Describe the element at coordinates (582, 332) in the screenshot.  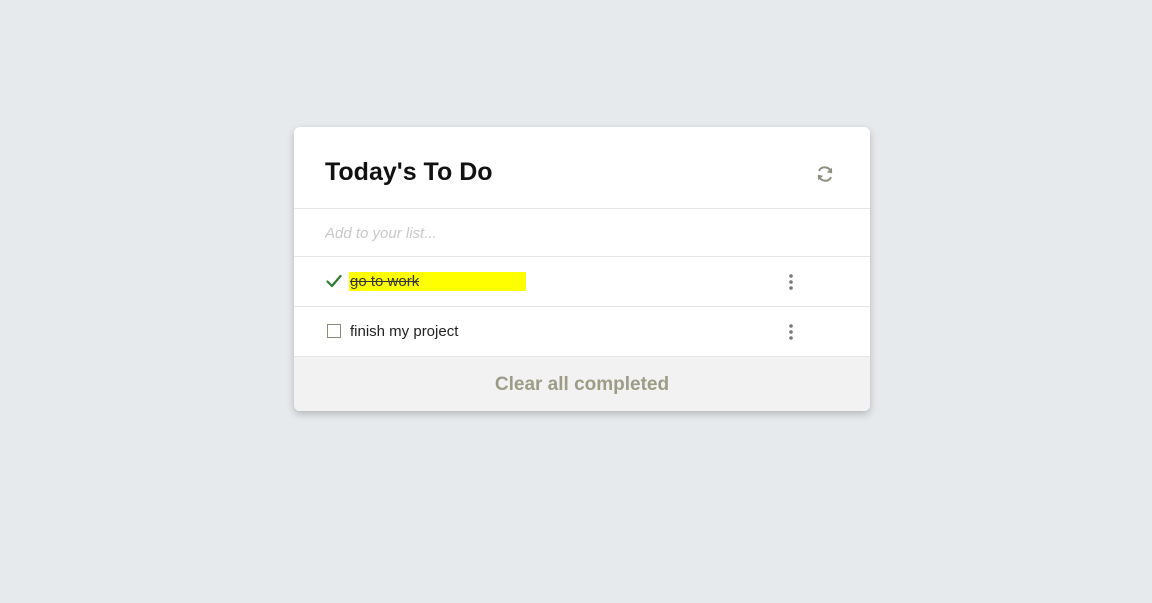
I see `todo-item: finish my project` at that location.